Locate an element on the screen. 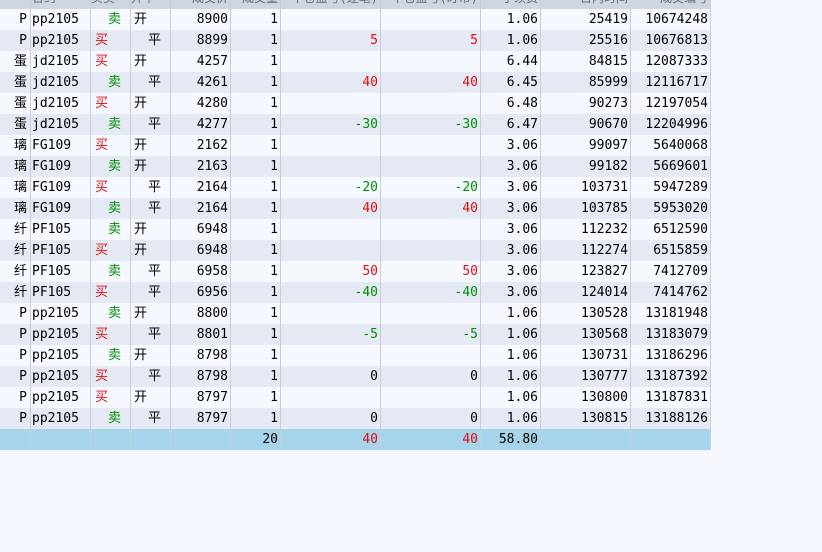 The height and width of the screenshot is (552, 822). table-row: 纤 PF105 买 开 6948 1 3.06 112274 6515859 is located at coordinates (355, 250).